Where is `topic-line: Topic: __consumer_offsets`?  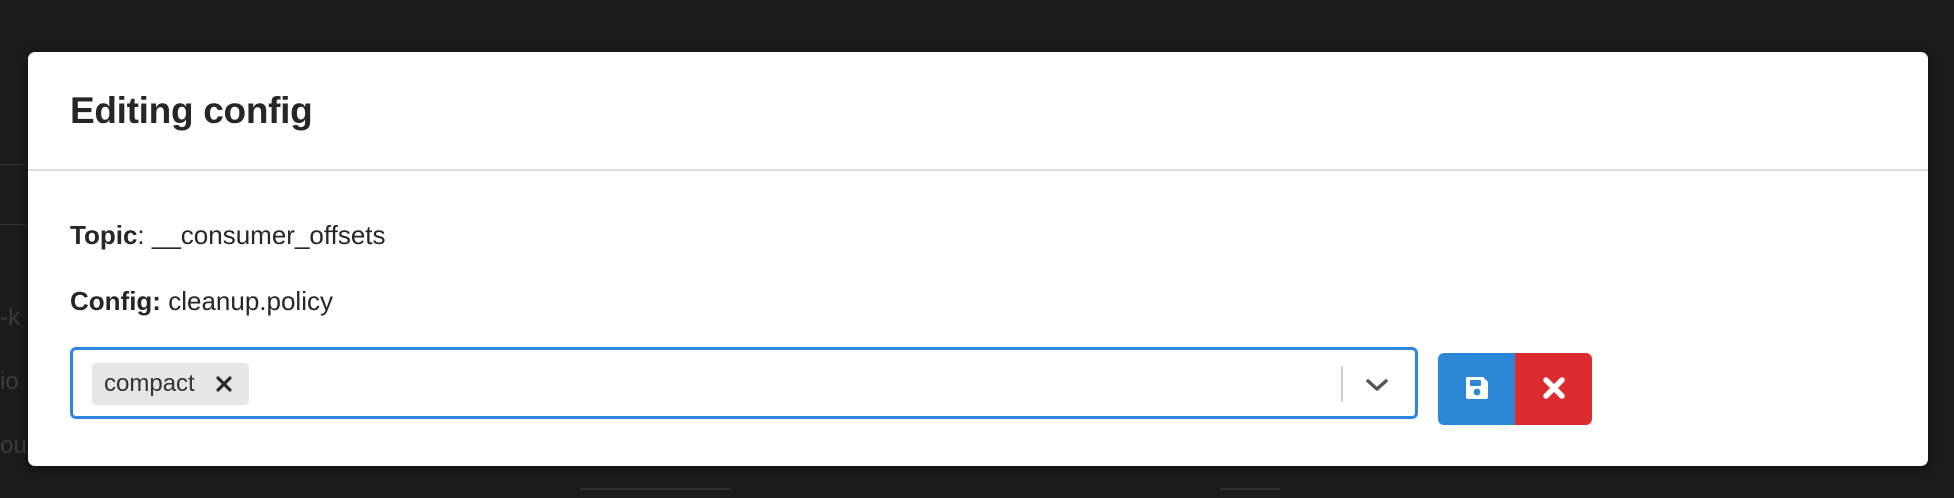 topic-line: Topic: __consumer_offsets is located at coordinates (228, 235).